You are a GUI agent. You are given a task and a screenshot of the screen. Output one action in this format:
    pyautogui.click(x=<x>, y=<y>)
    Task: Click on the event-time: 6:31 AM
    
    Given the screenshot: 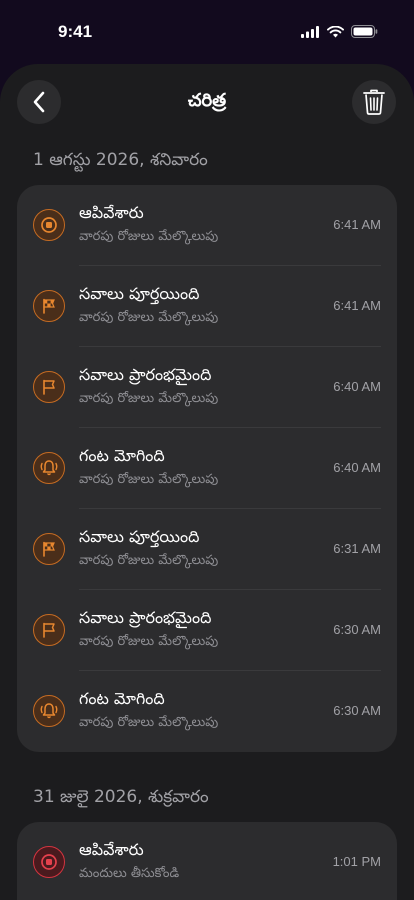 What is the action you would take?
    pyautogui.click(x=357, y=548)
    